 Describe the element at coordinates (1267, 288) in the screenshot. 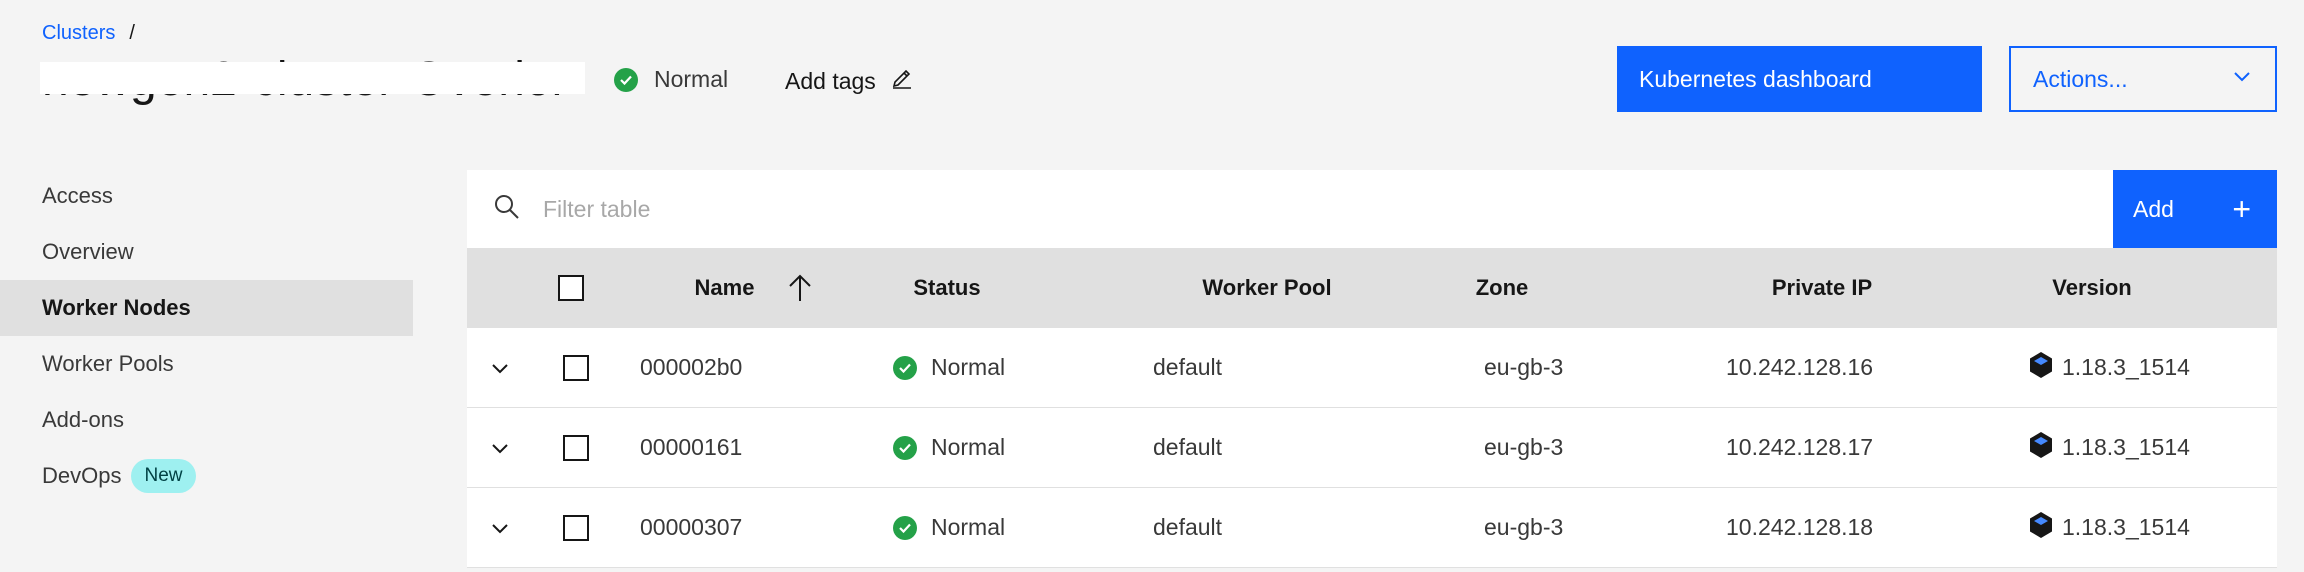

I see `column-header-worker-pool: Worker Pool` at that location.